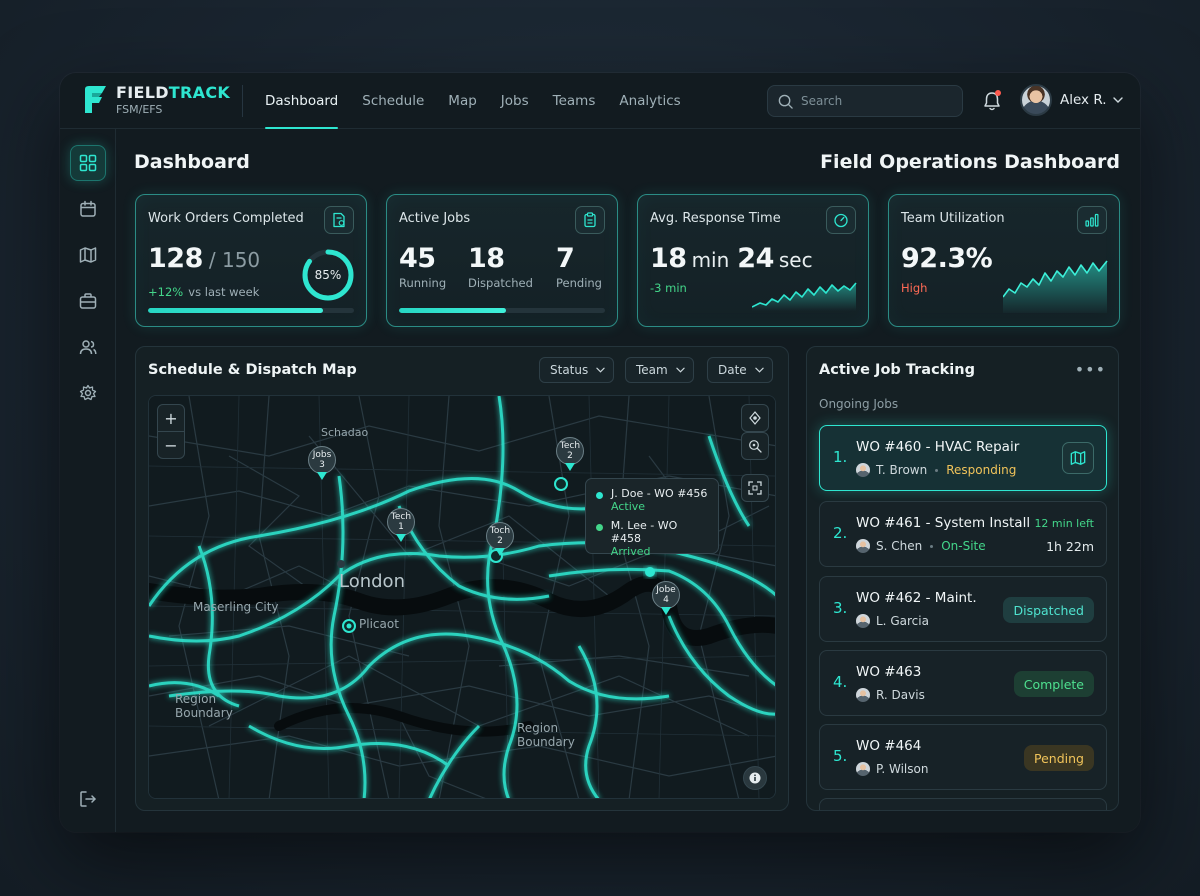 Image resolution: width=1200 pixels, height=896 pixels. I want to click on nav-dashboard: Dashboard, so click(302, 101).